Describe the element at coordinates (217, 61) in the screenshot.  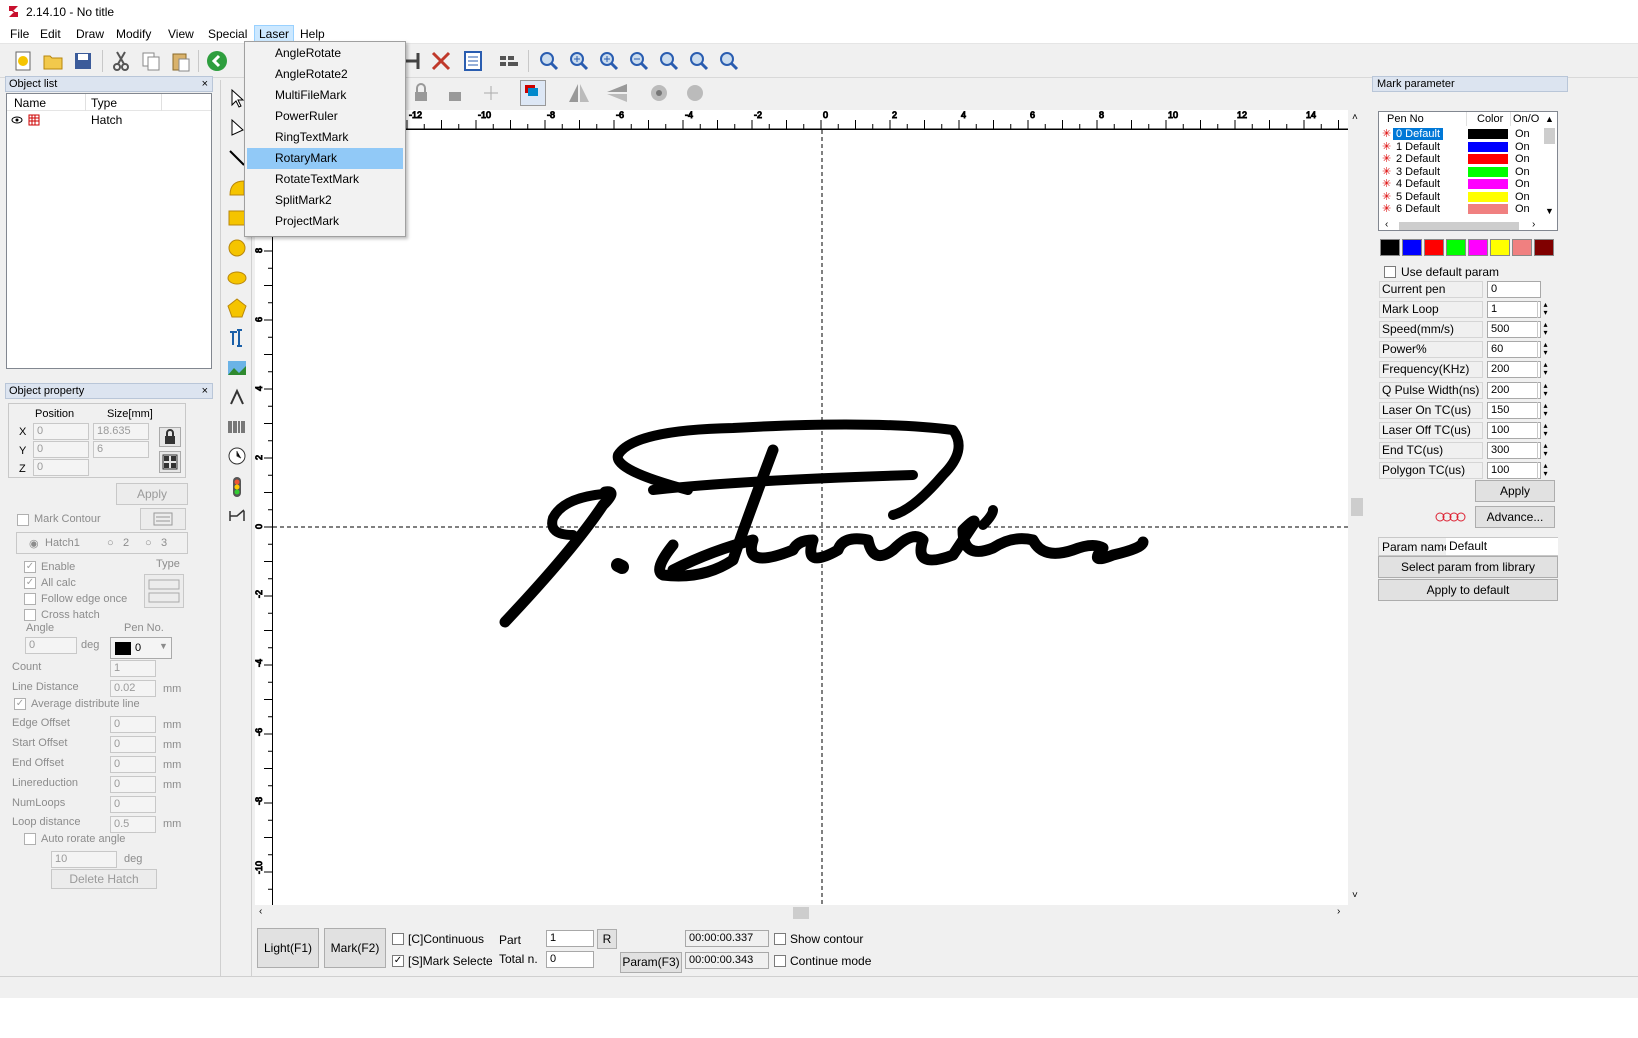
I see `undo-icon` at that location.